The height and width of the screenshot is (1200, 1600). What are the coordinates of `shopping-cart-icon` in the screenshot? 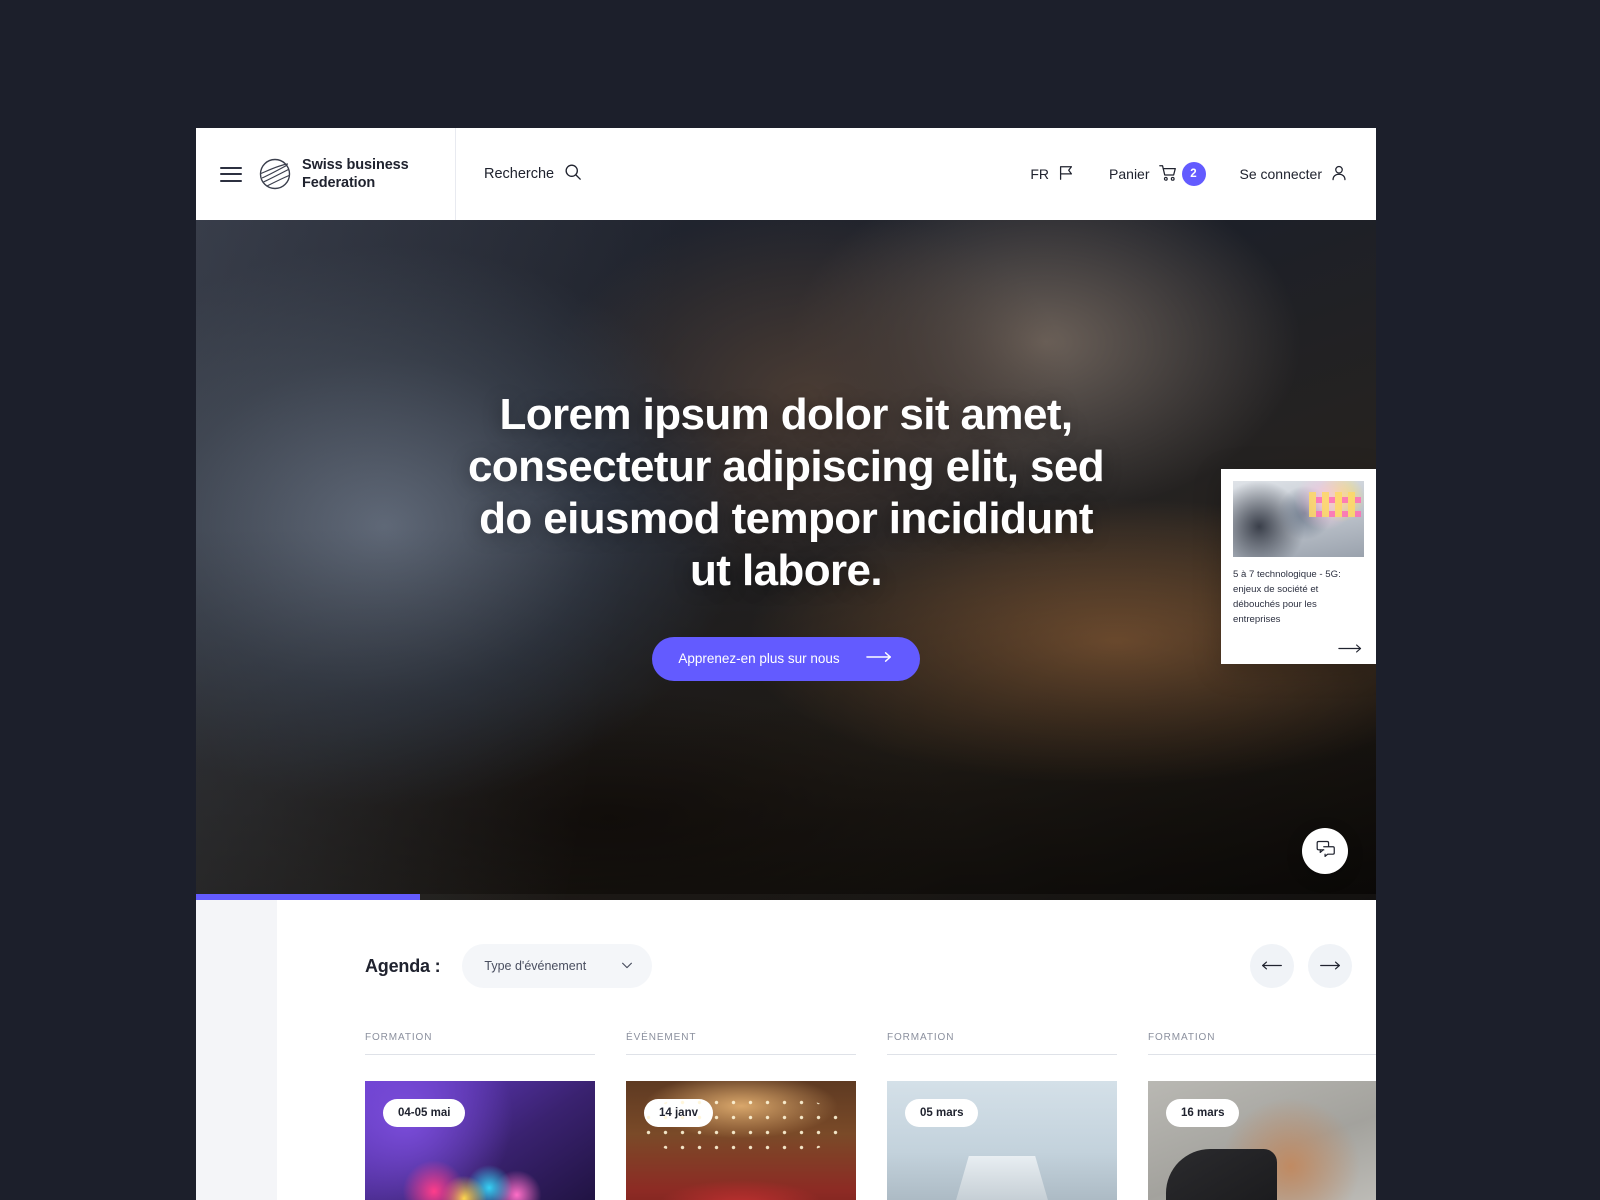 It's located at (1168, 174).